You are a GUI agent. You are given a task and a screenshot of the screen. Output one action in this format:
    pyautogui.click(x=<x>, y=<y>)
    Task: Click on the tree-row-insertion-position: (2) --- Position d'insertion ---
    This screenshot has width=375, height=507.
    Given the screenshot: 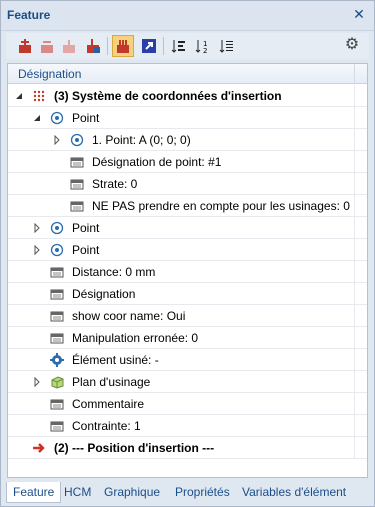 What is the action you would take?
    pyautogui.click(x=187, y=448)
    